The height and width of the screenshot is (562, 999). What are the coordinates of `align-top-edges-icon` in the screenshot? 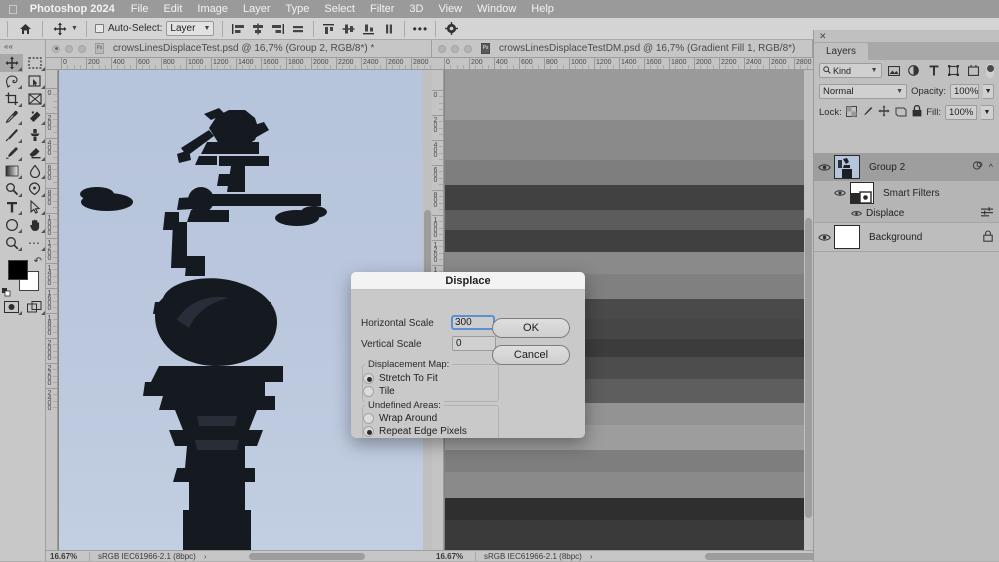 It's located at (329, 29).